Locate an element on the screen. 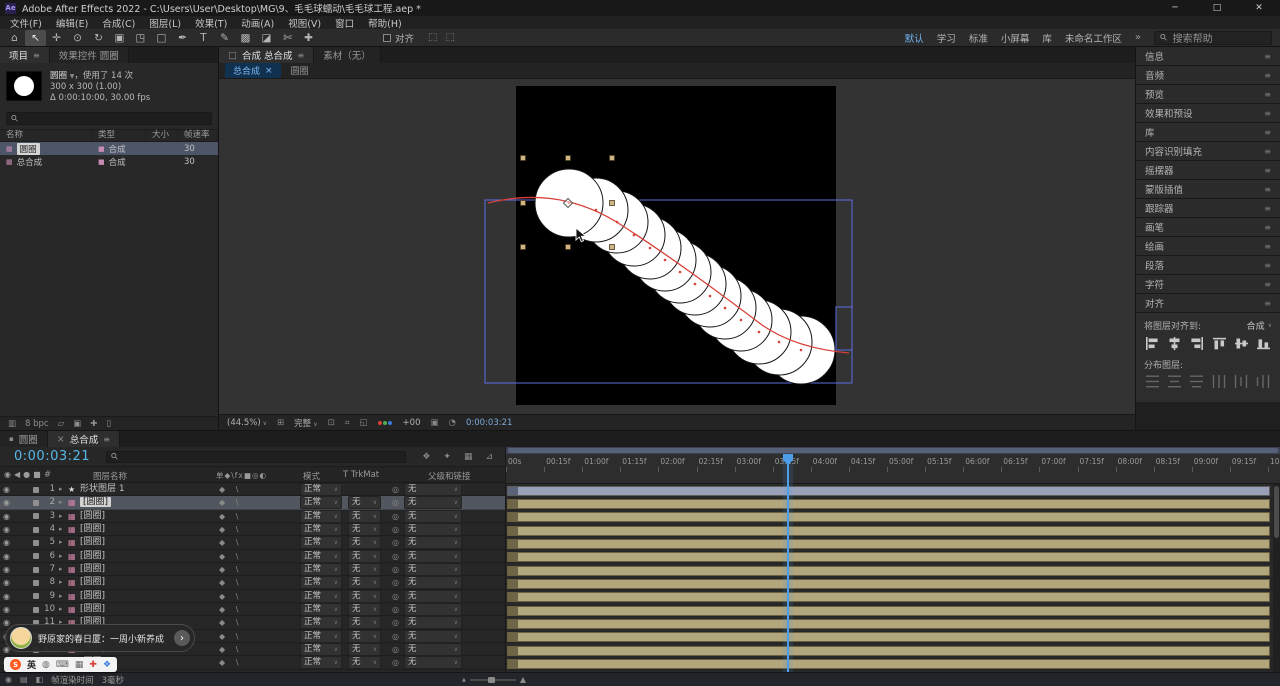 The height and width of the screenshot is (686, 1280). column-name: 名称 is located at coordinates (46, 135).